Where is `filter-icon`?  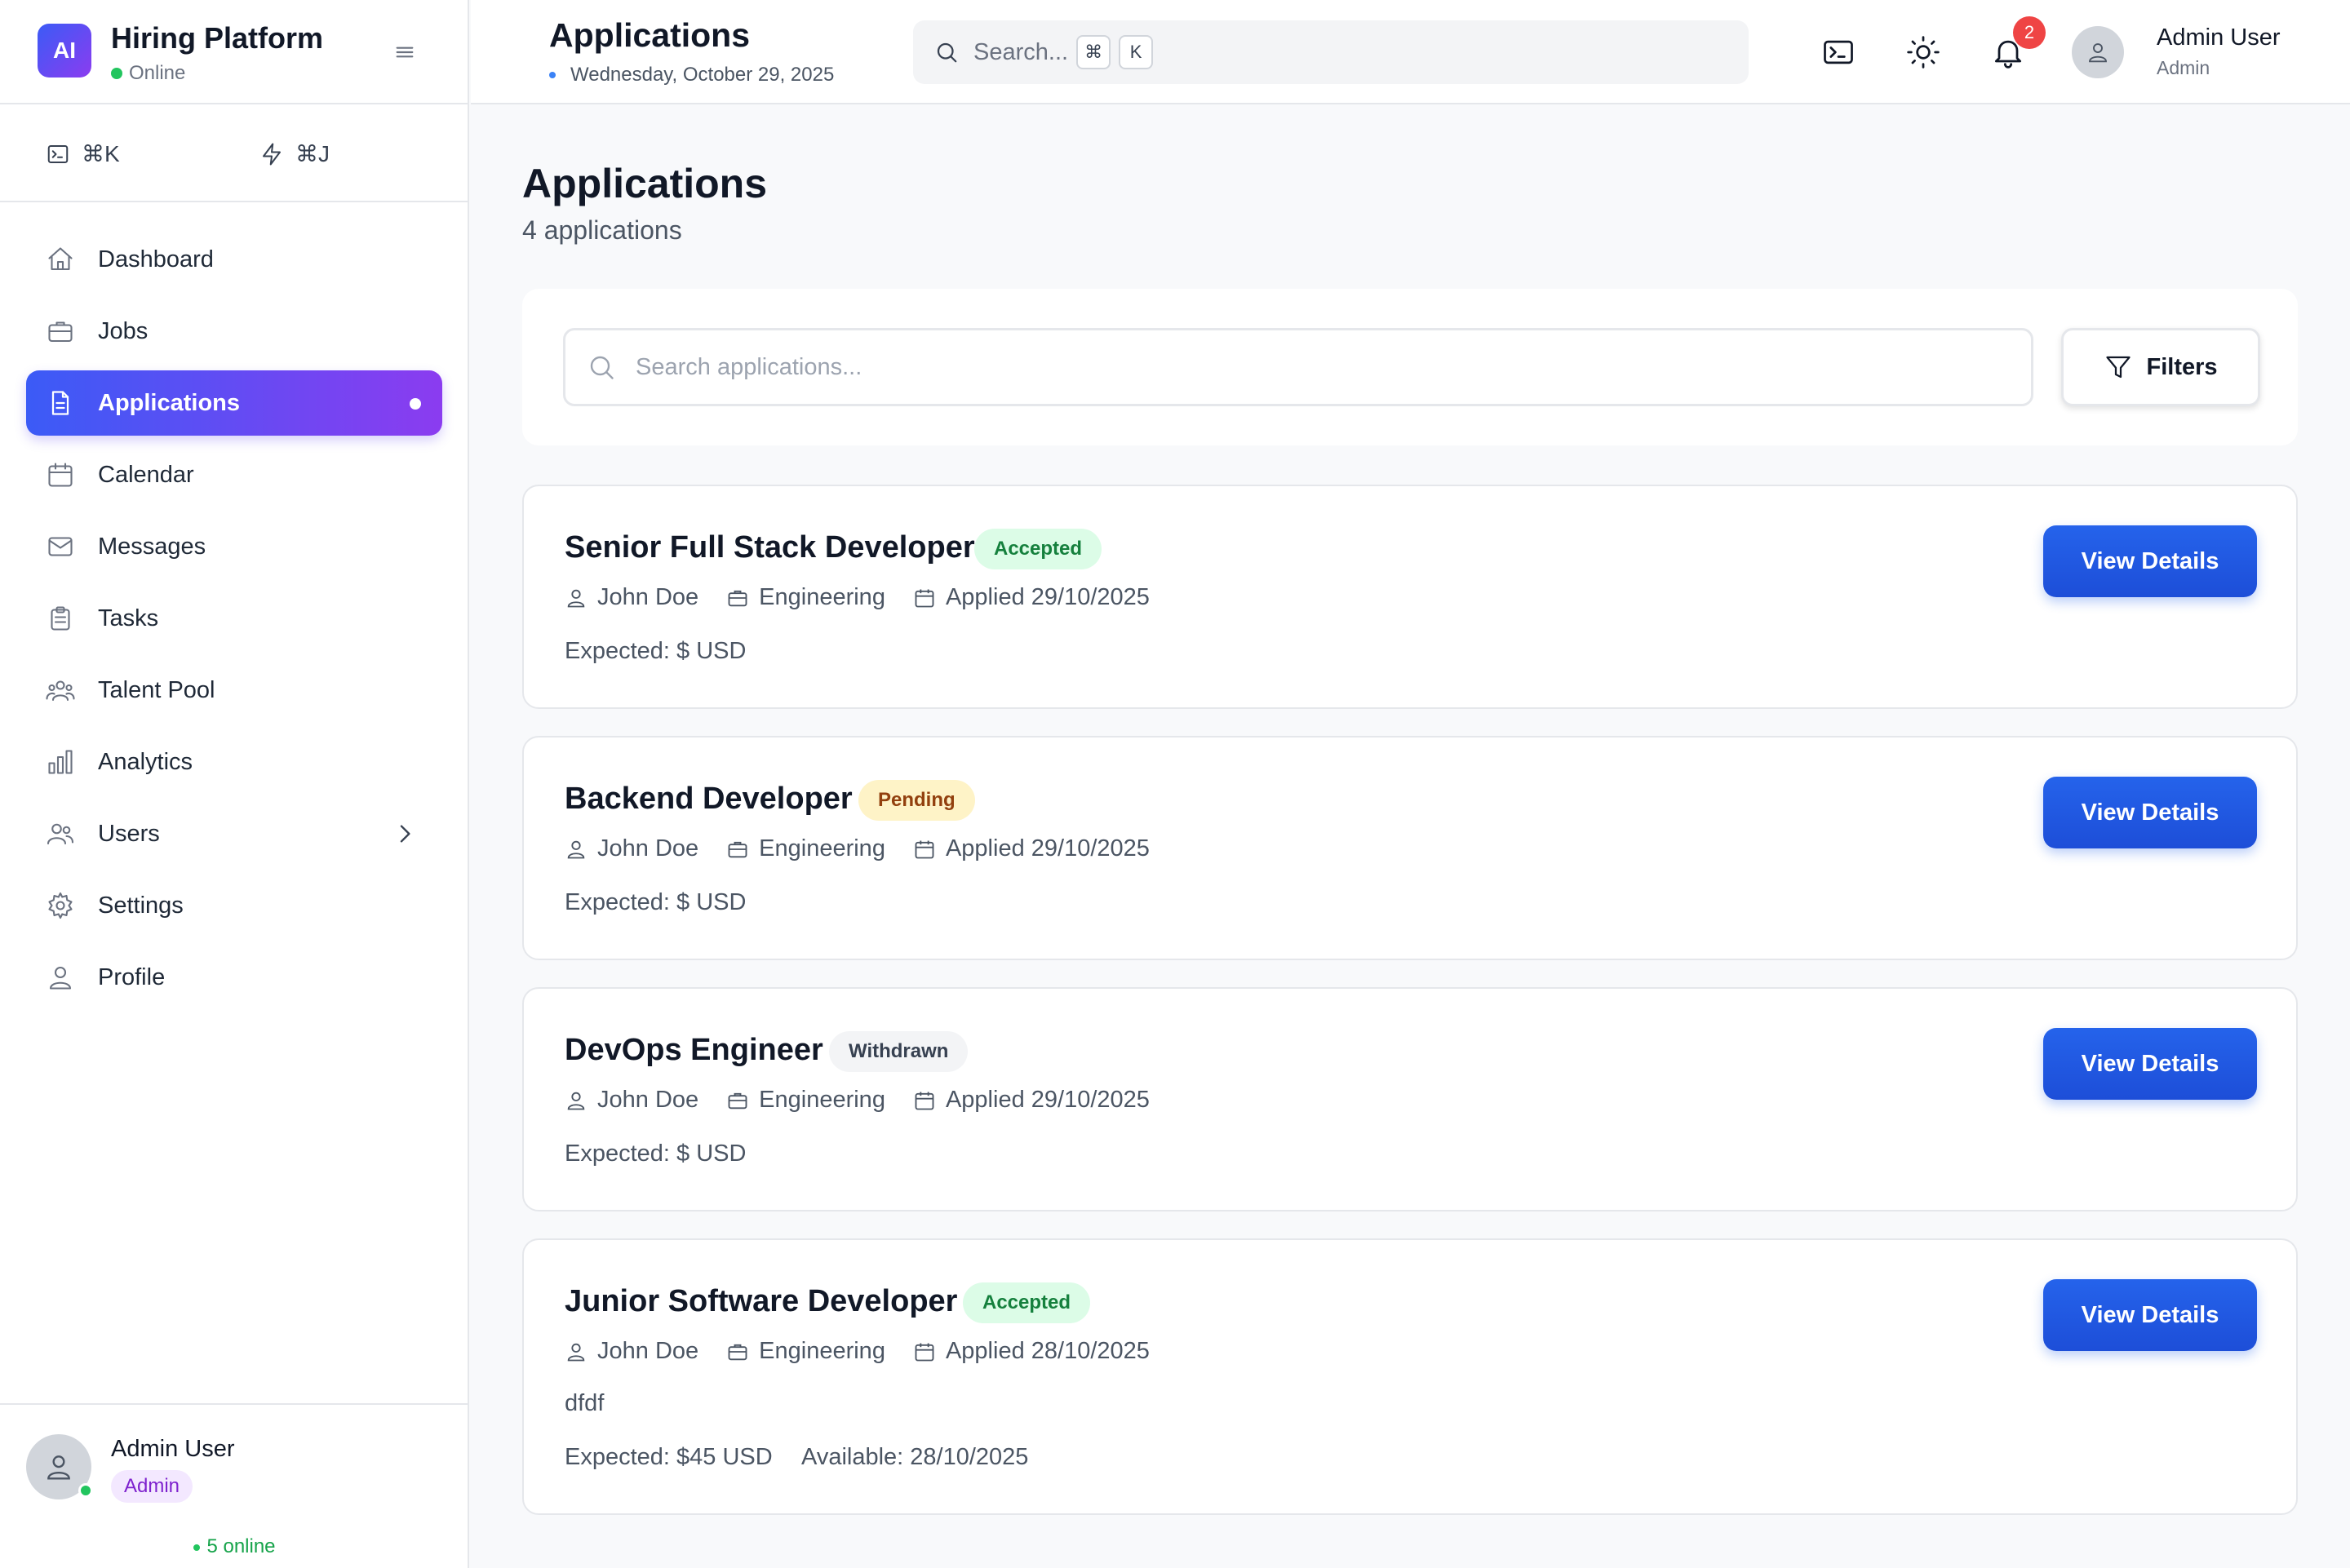 filter-icon is located at coordinates (2118, 367).